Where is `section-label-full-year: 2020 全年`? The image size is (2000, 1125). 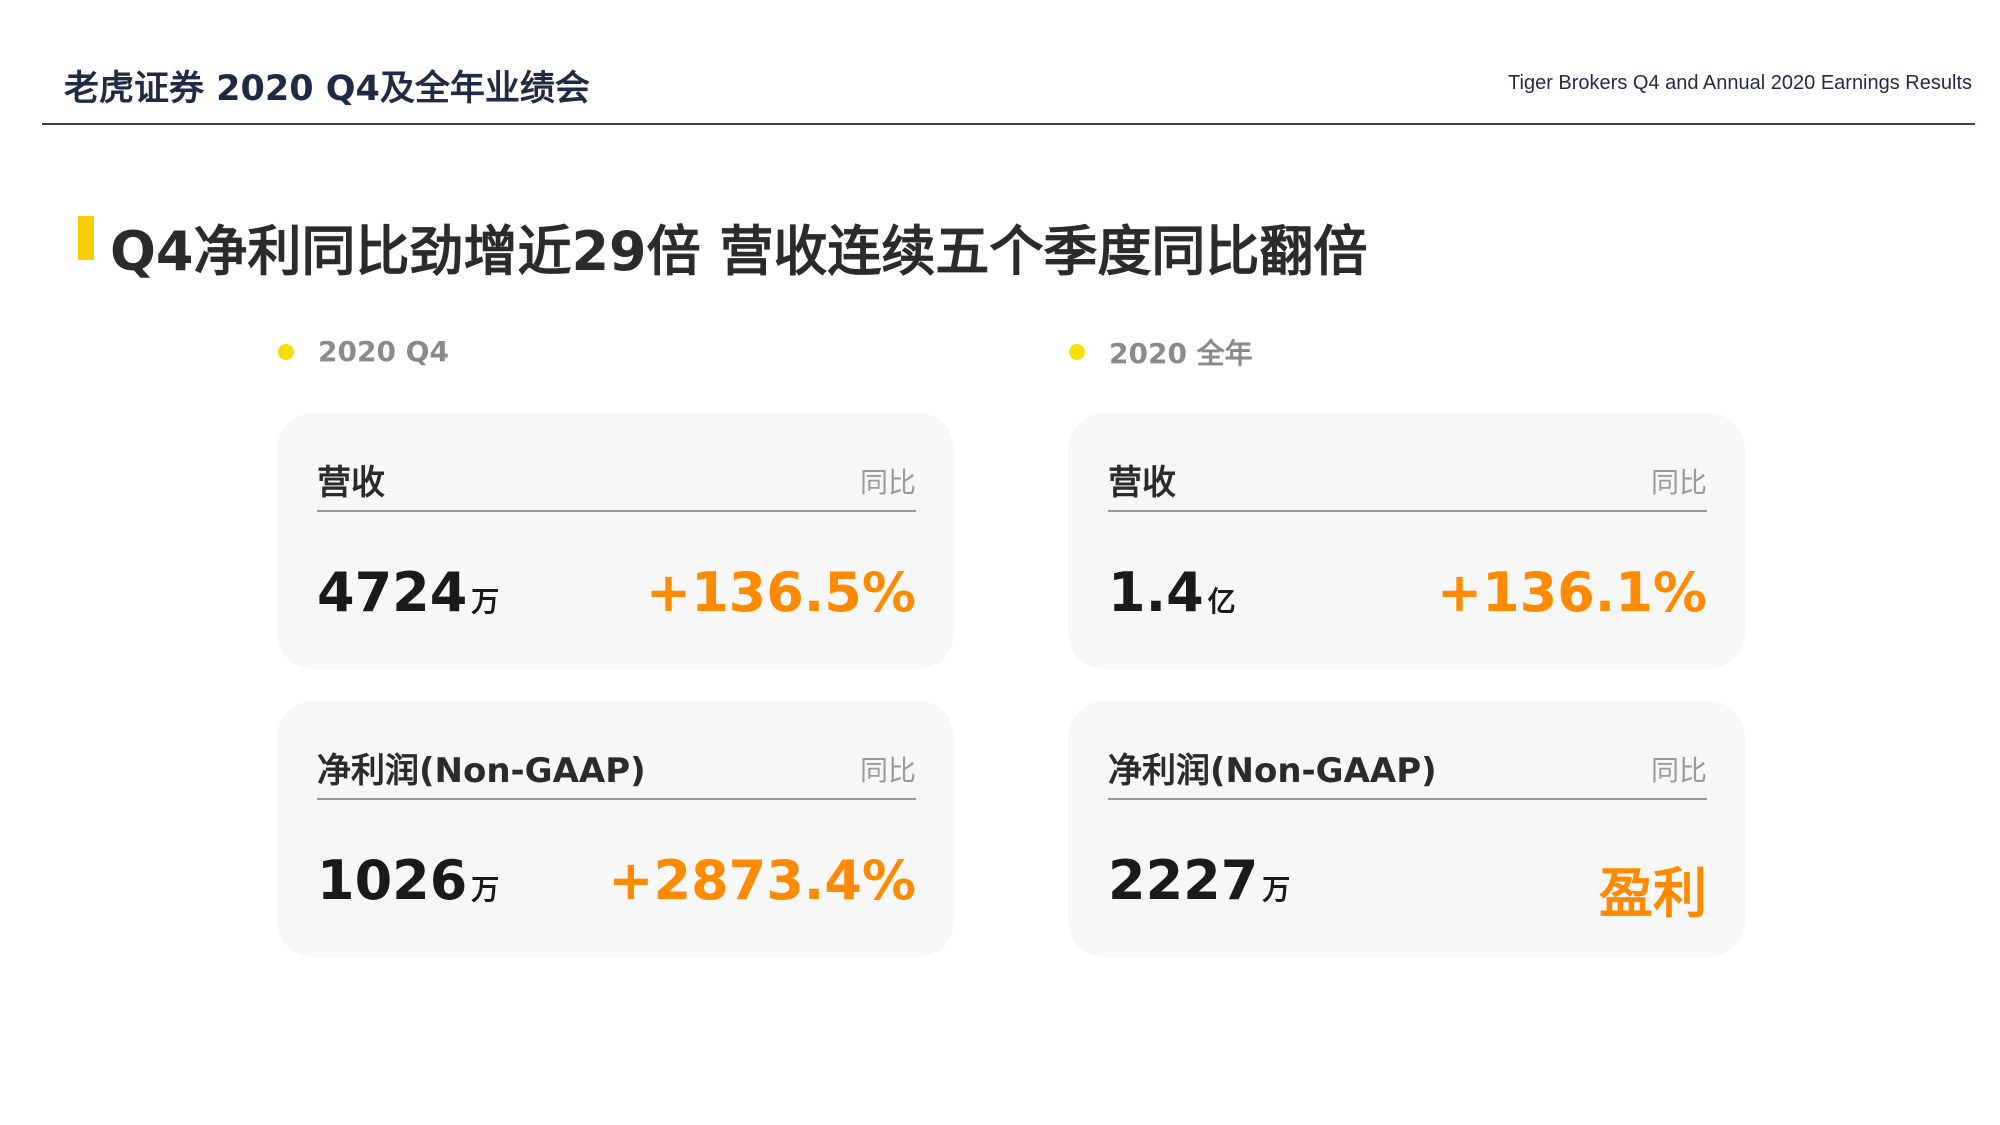
section-label-full-year: 2020 全年 is located at coordinates (1161, 352).